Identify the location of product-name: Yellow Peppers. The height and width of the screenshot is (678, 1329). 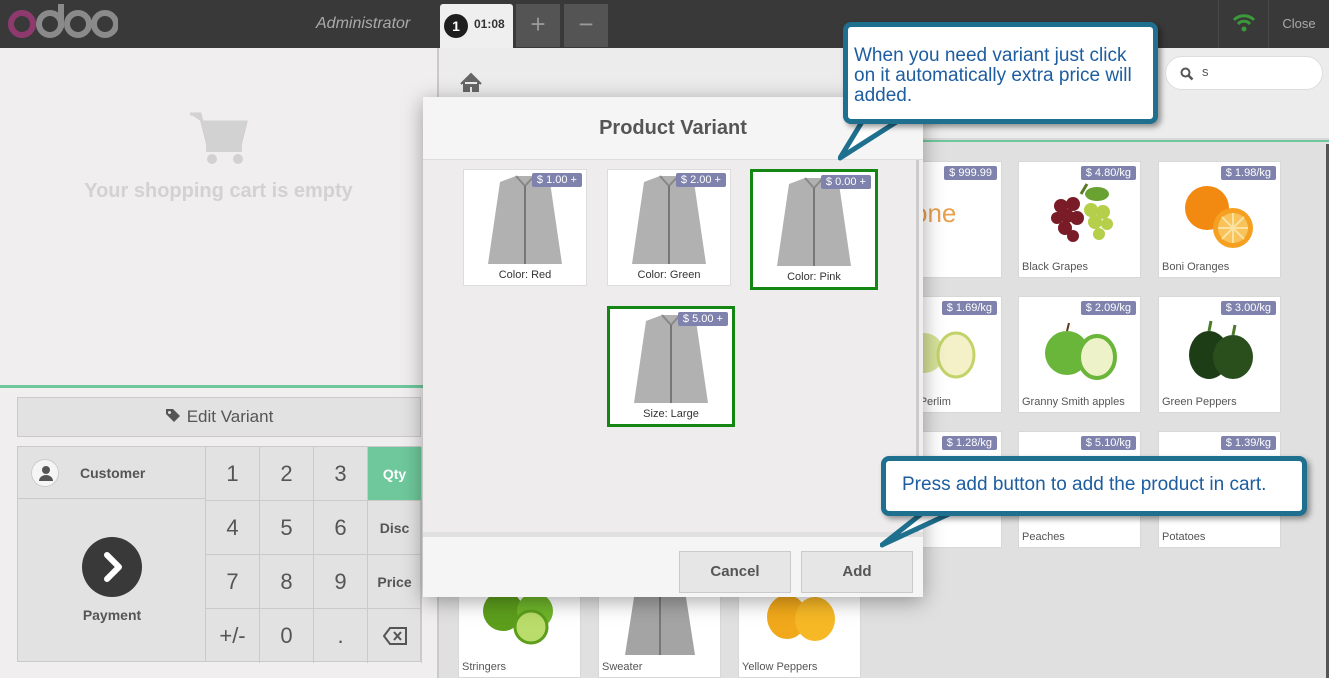
(780, 667).